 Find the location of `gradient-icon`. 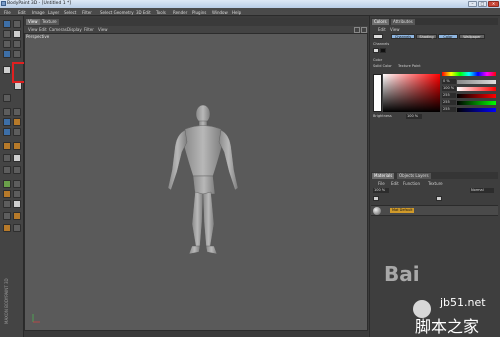

gradient-icon is located at coordinates (17, 122).